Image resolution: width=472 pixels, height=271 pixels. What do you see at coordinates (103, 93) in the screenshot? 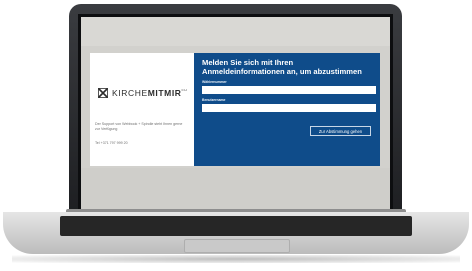
I see `cross-x-logo-icon` at bounding box center [103, 93].